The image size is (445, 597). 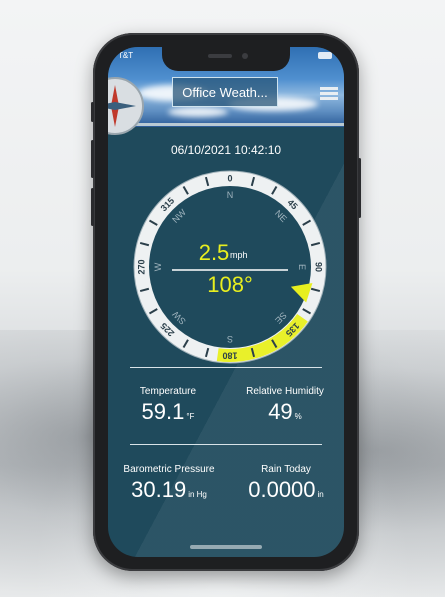 What do you see at coordinates (190, 416) in the screenshot?
I see `temperature-unit: °F` at bounding box center [190, 416].